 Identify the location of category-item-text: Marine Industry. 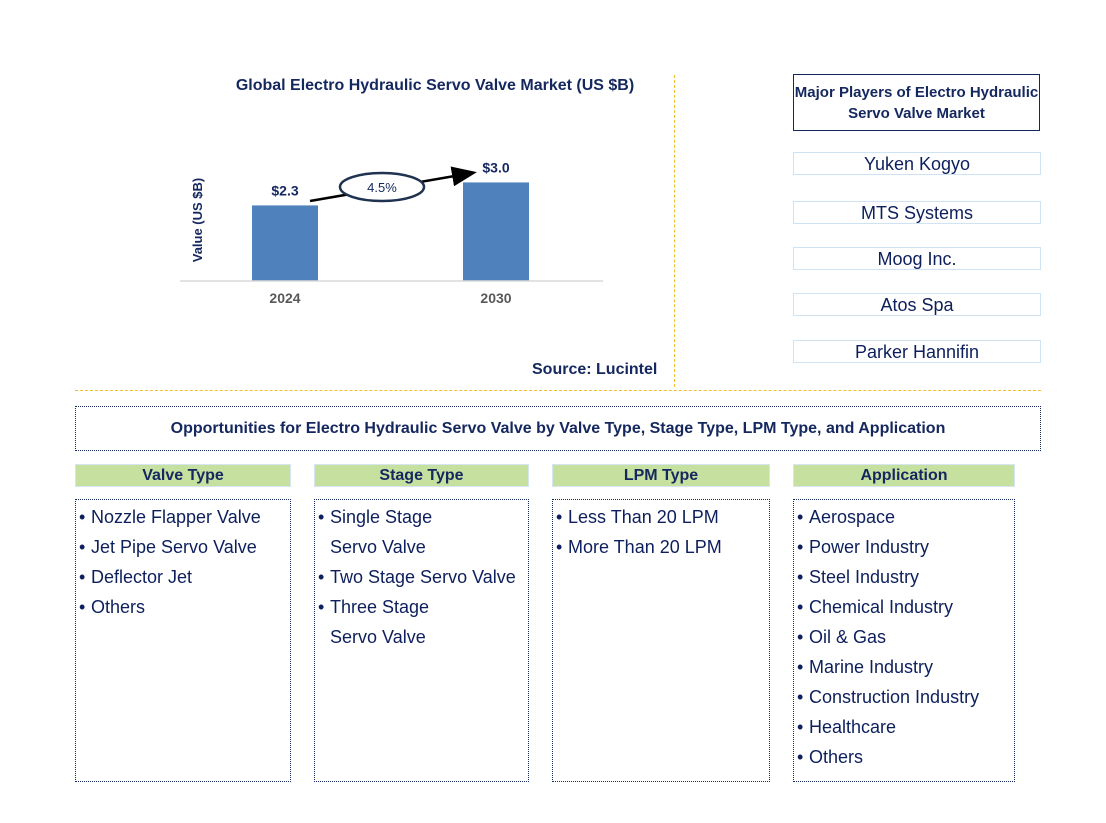
(871, 667).